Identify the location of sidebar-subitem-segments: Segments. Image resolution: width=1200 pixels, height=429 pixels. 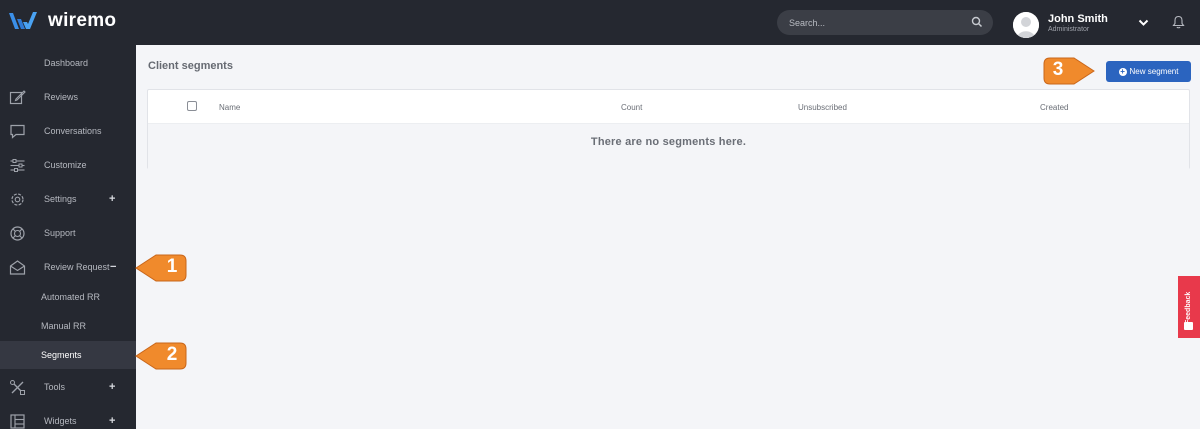
(68, 355).